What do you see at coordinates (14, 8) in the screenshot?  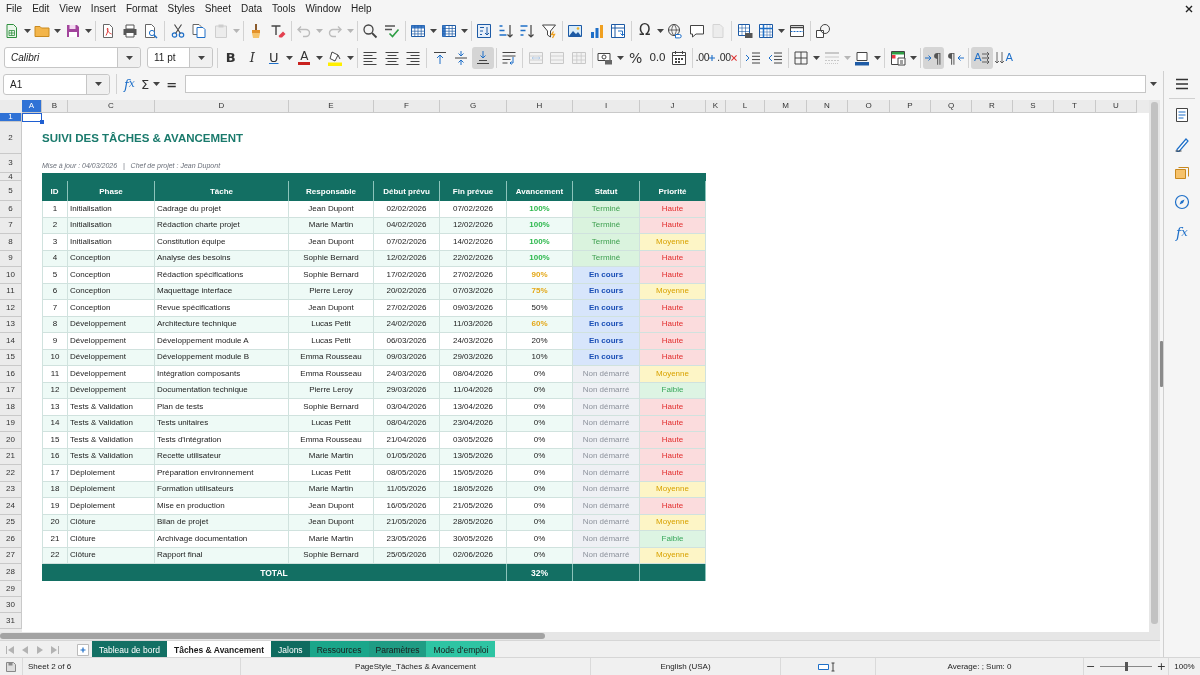 I see `menu-item: File` at bounding box center [14, 8].